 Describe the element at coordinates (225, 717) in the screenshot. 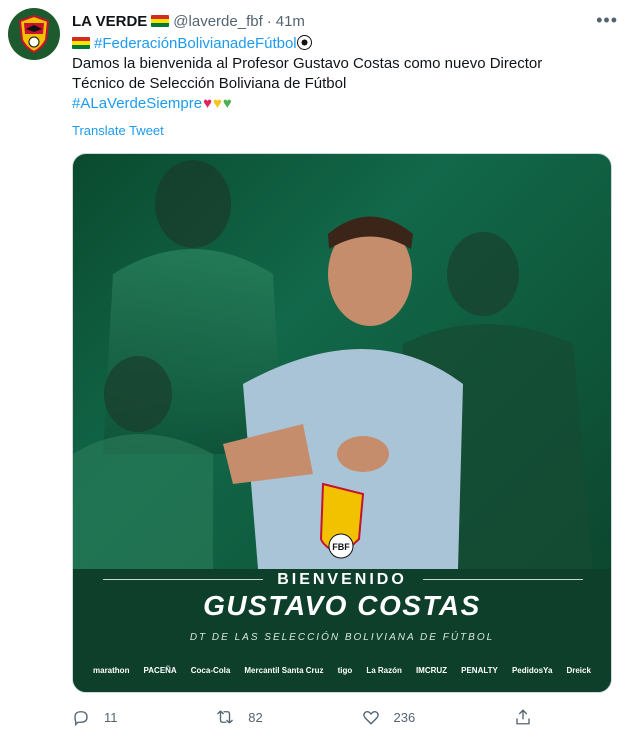

I see `retweet-icon` at that location.